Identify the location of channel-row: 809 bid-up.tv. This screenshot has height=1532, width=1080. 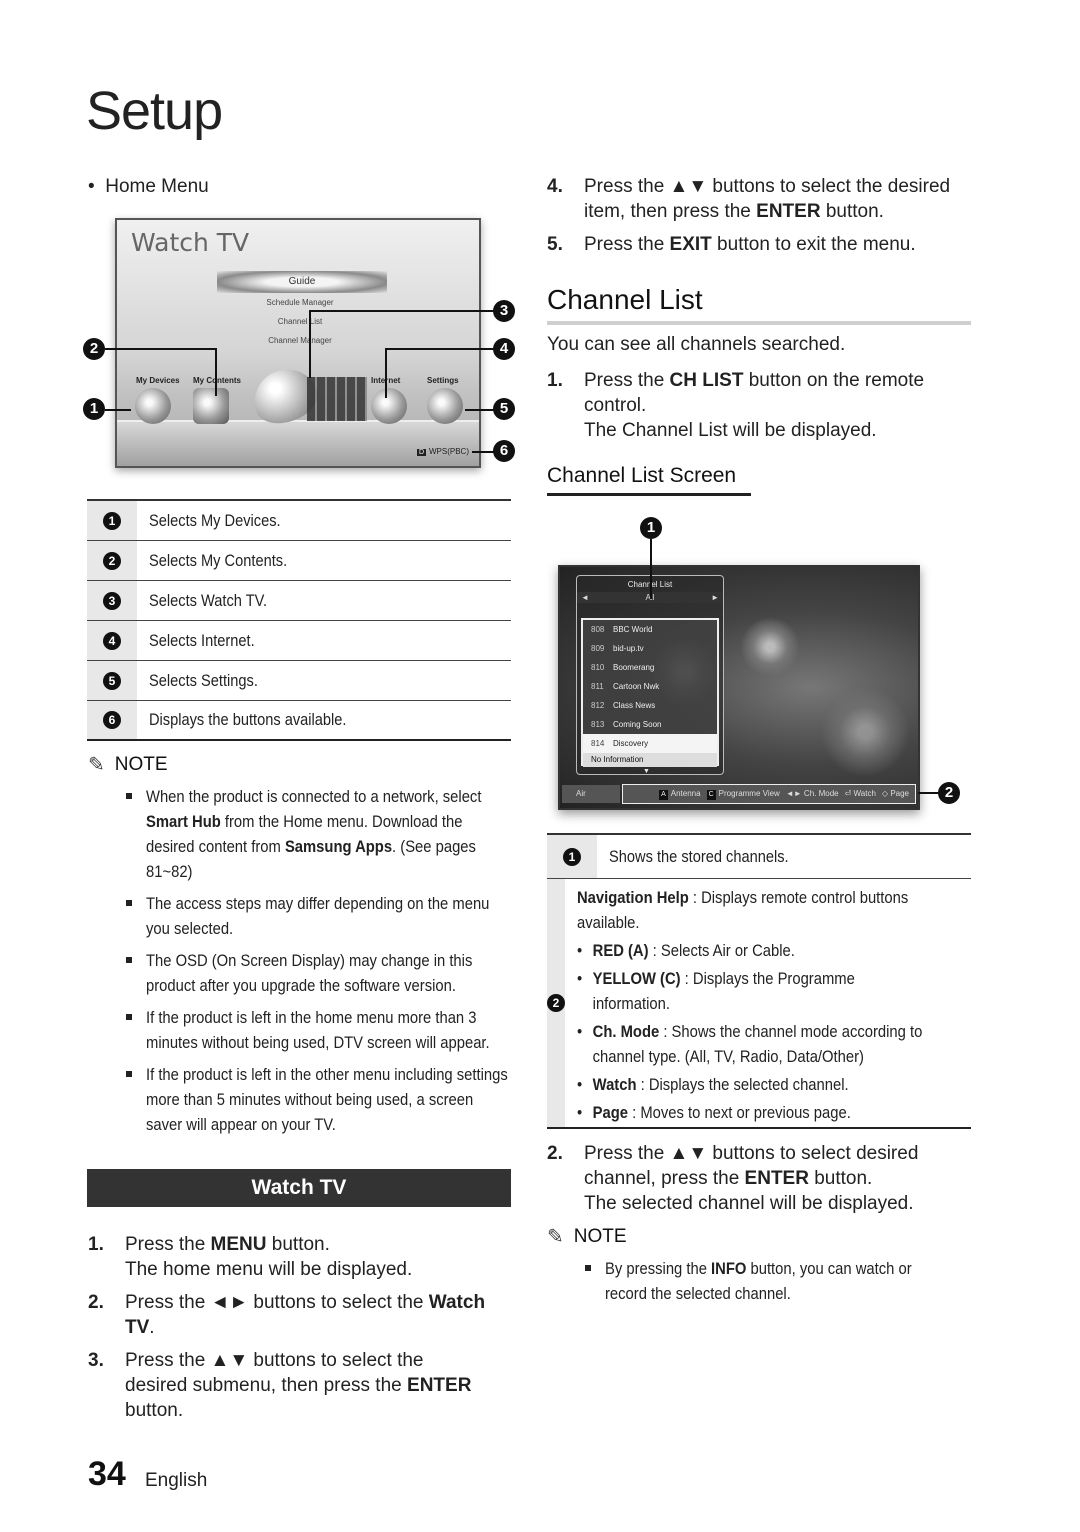
(650, 648).